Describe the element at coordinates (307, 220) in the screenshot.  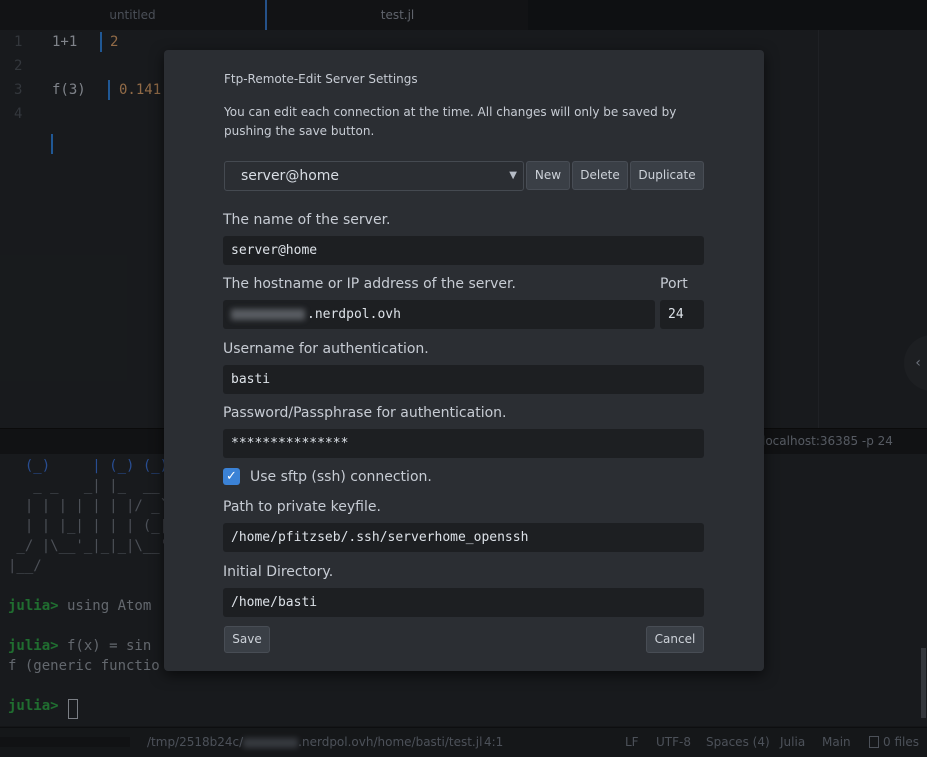
I see `server-name-label: The name of the server.` at that location.